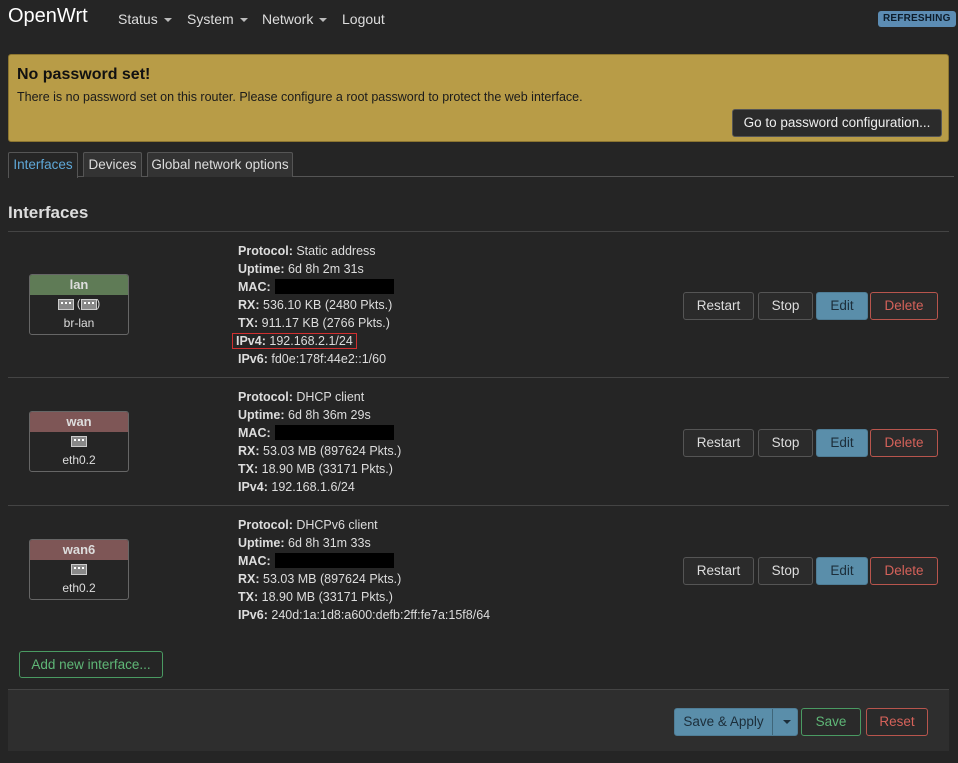 The image size is (958, 763). Describe the element at coordinates (329, 359) in the screenshot. I see `ipv6-value: fd0e:178f:44e2::1/60` at that location.